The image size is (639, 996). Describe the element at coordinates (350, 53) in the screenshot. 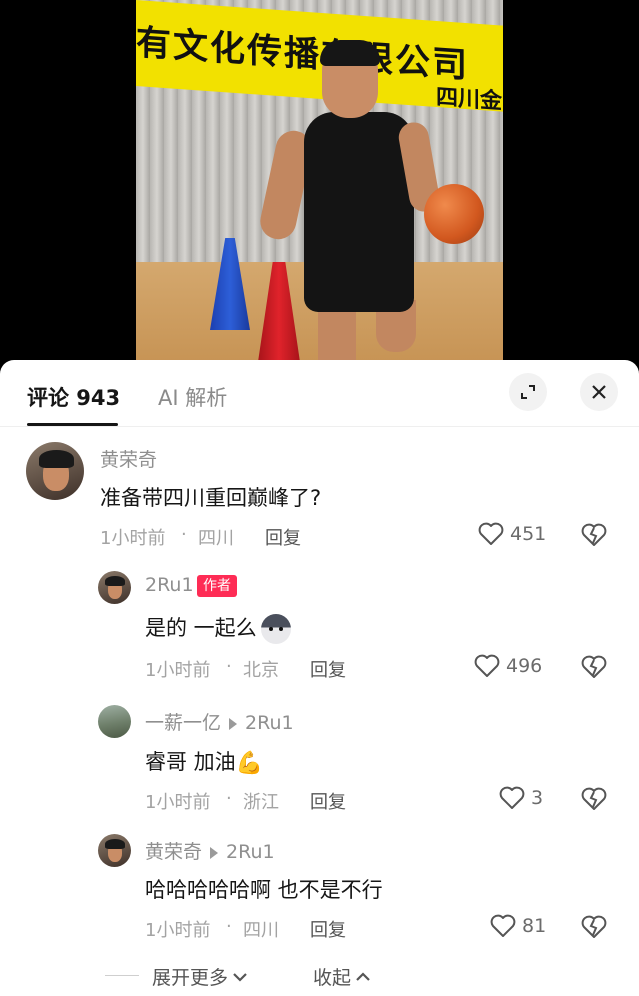

I see `player-hair` at that location.